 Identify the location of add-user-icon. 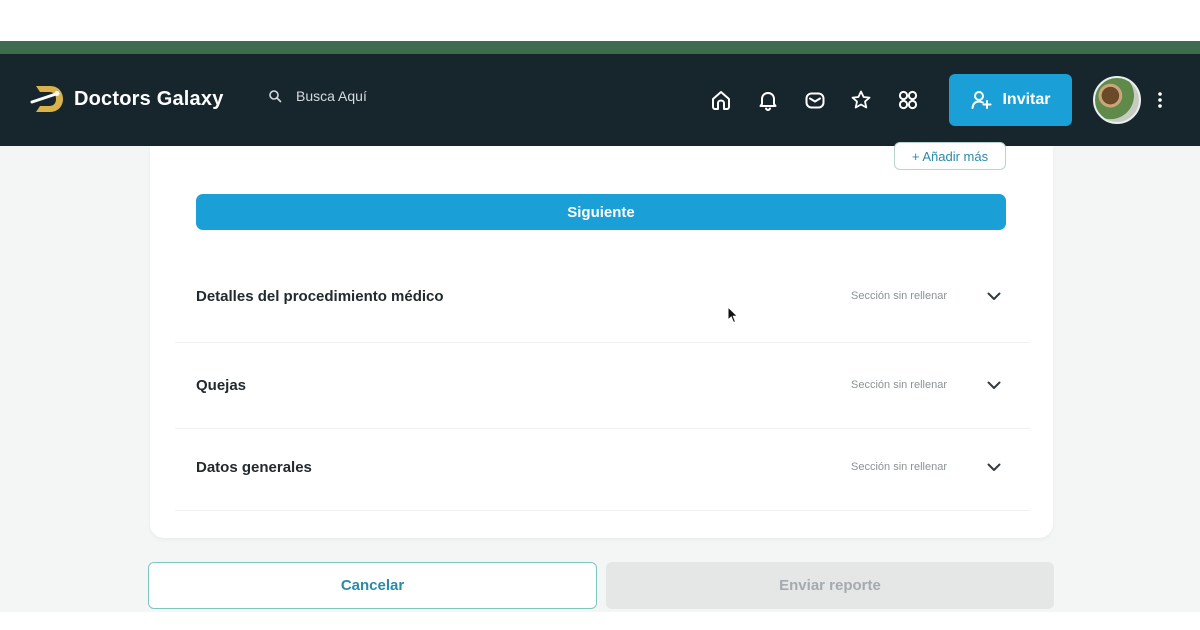
(981, 100).